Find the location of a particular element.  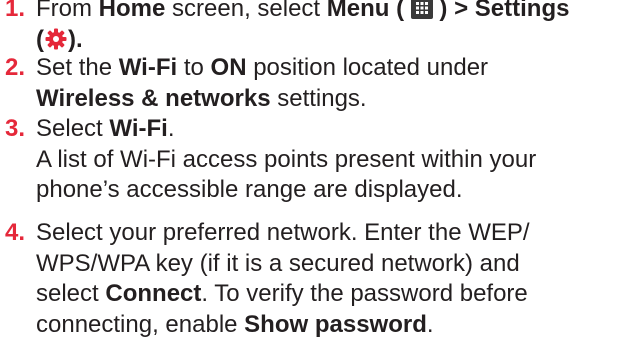

step-number: 2. is located at coordinates (15, 67).